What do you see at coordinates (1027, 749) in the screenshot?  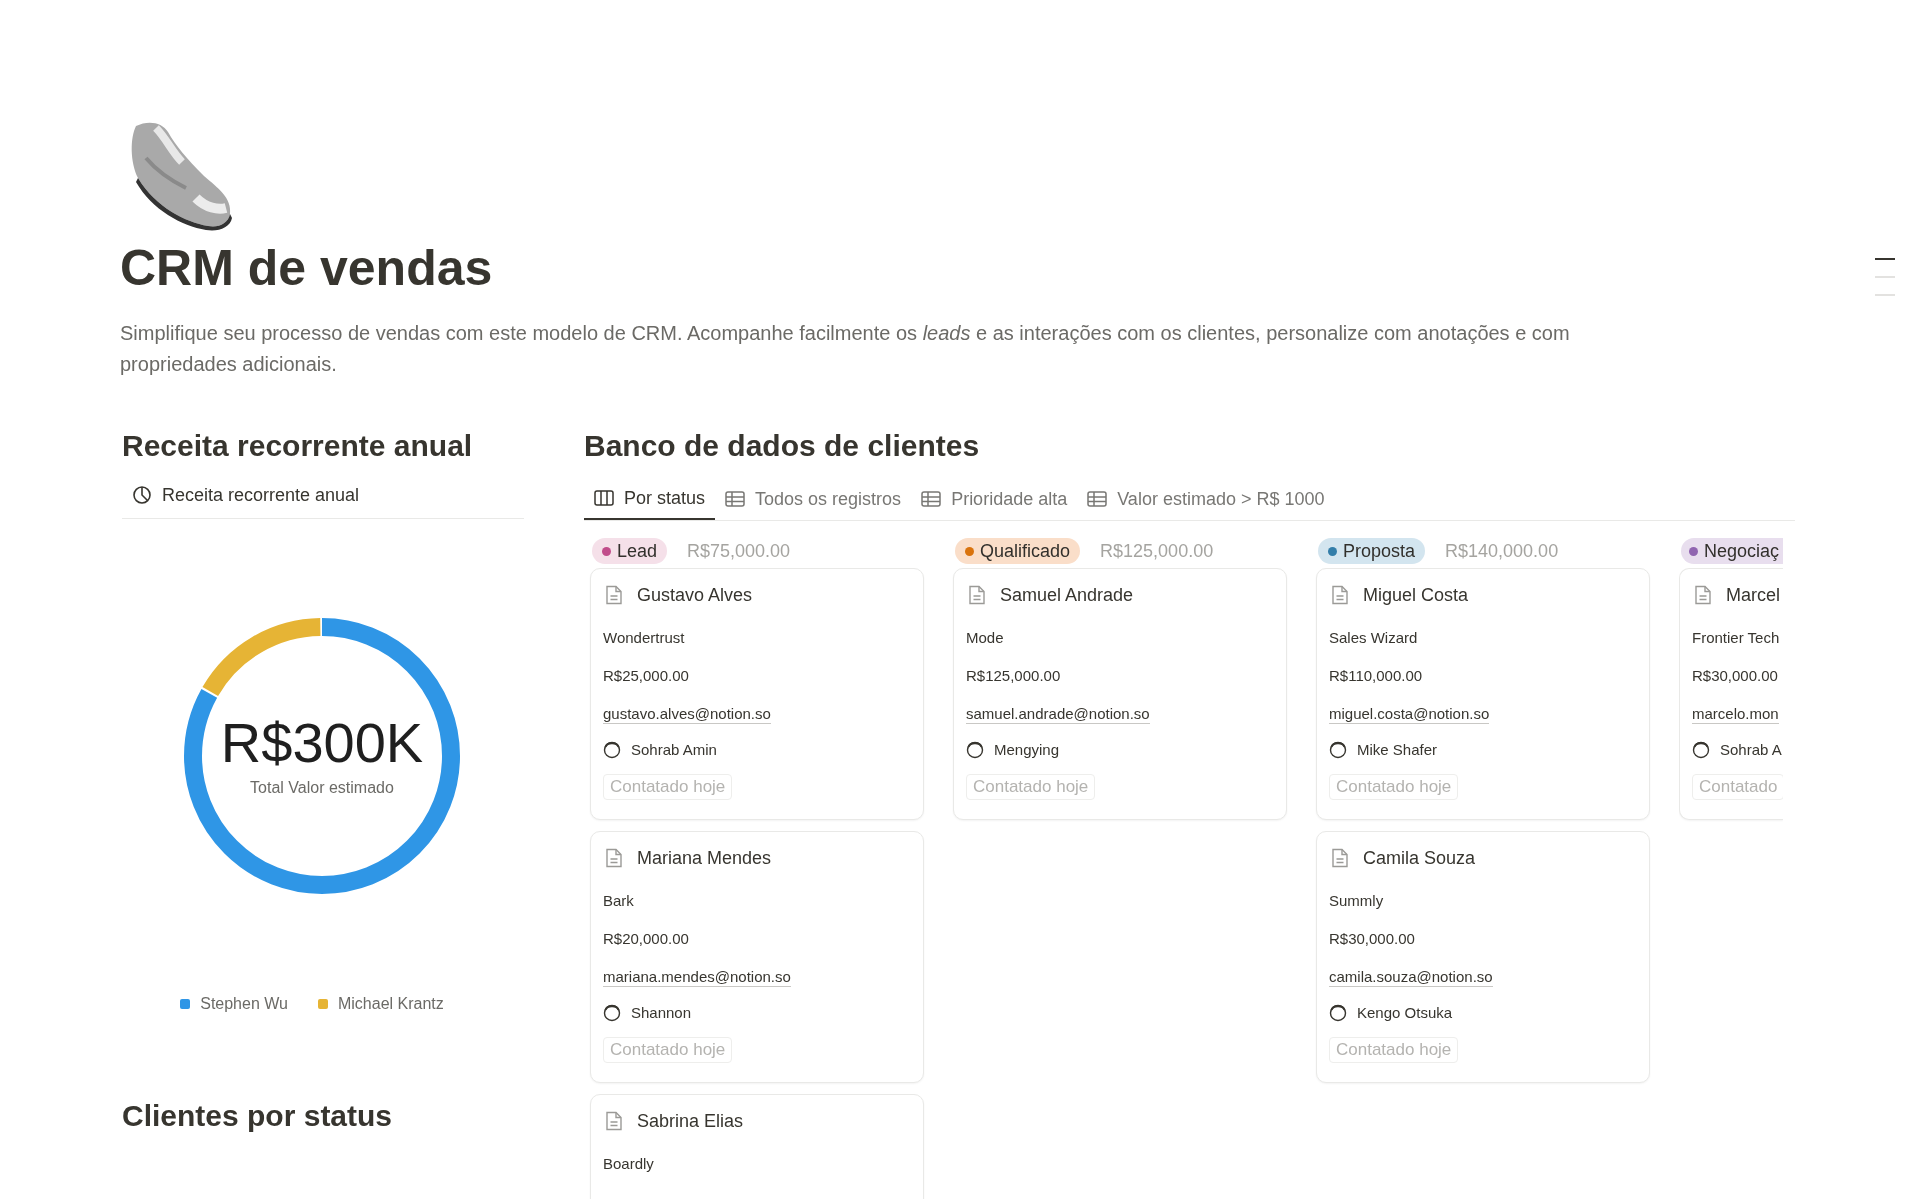 I see `owner-name: Mengying` at bounding box center [1027, 749].